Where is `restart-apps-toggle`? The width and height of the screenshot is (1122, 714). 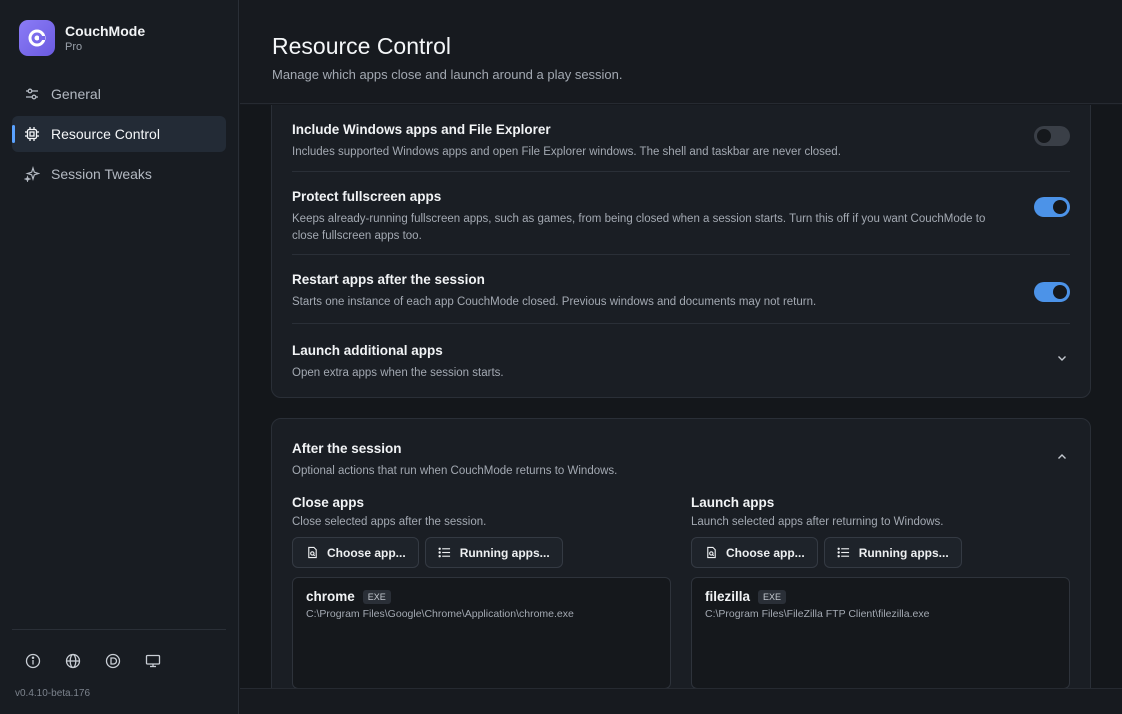 restart-apps-toggle is located at coordinates (1052, 292).